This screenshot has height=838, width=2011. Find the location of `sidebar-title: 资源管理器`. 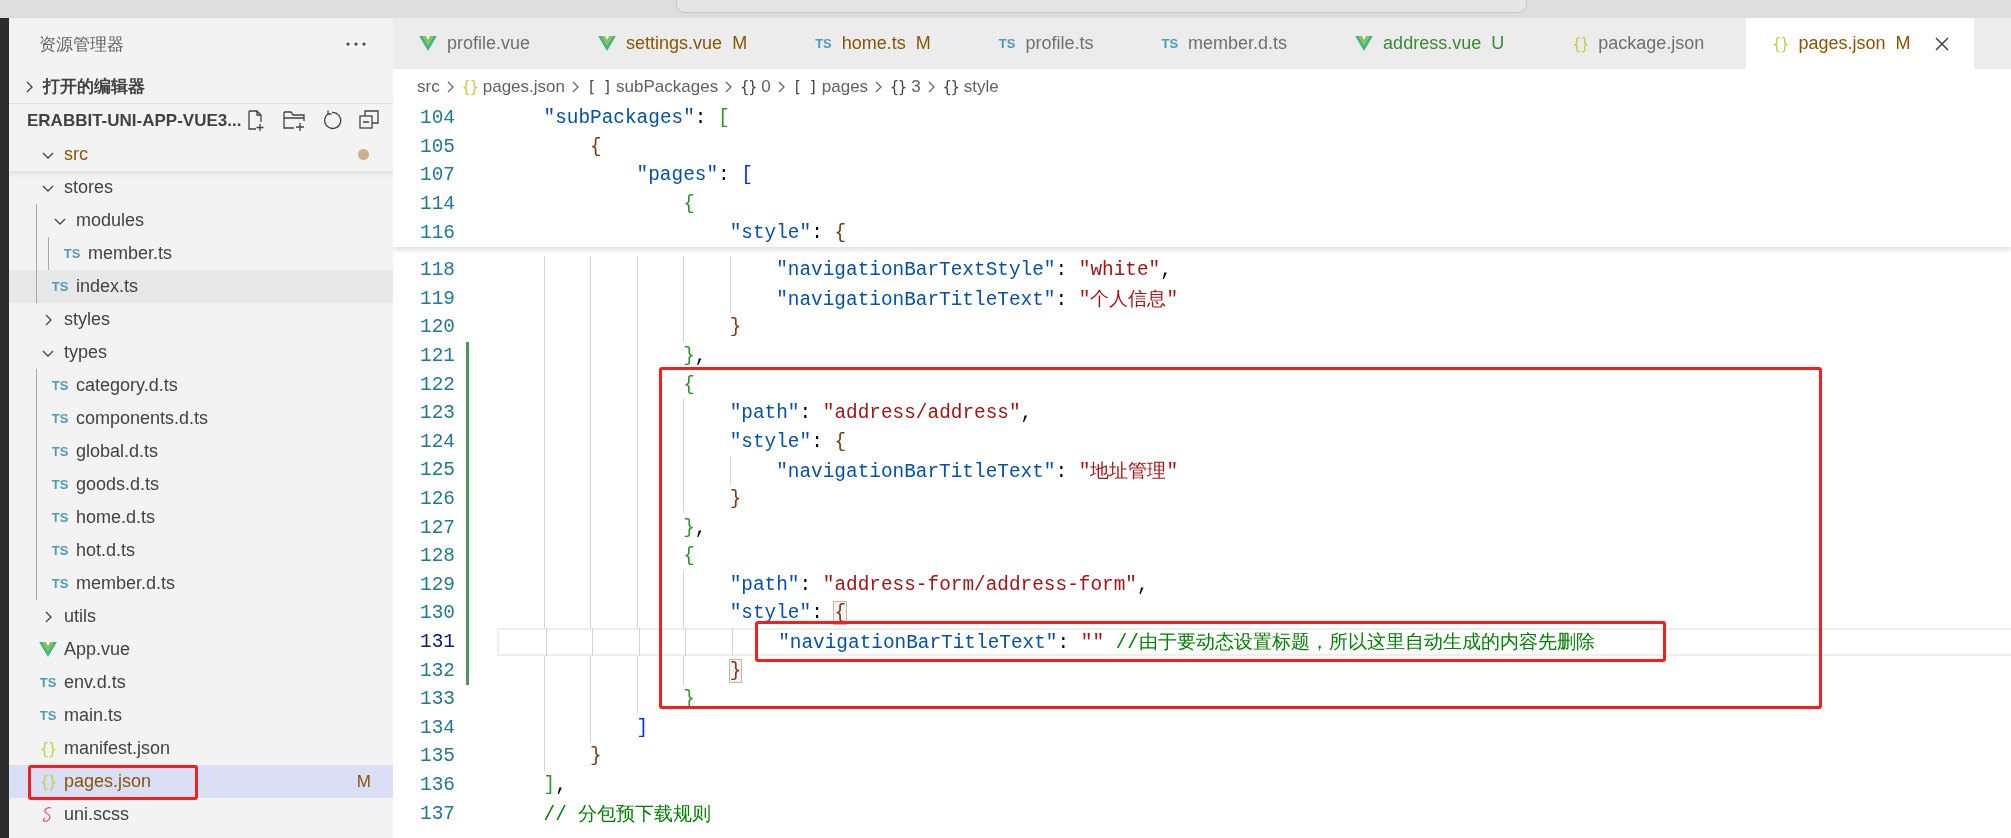

sidebar-title: 资源管理器 is located at coordinates (81, 44).